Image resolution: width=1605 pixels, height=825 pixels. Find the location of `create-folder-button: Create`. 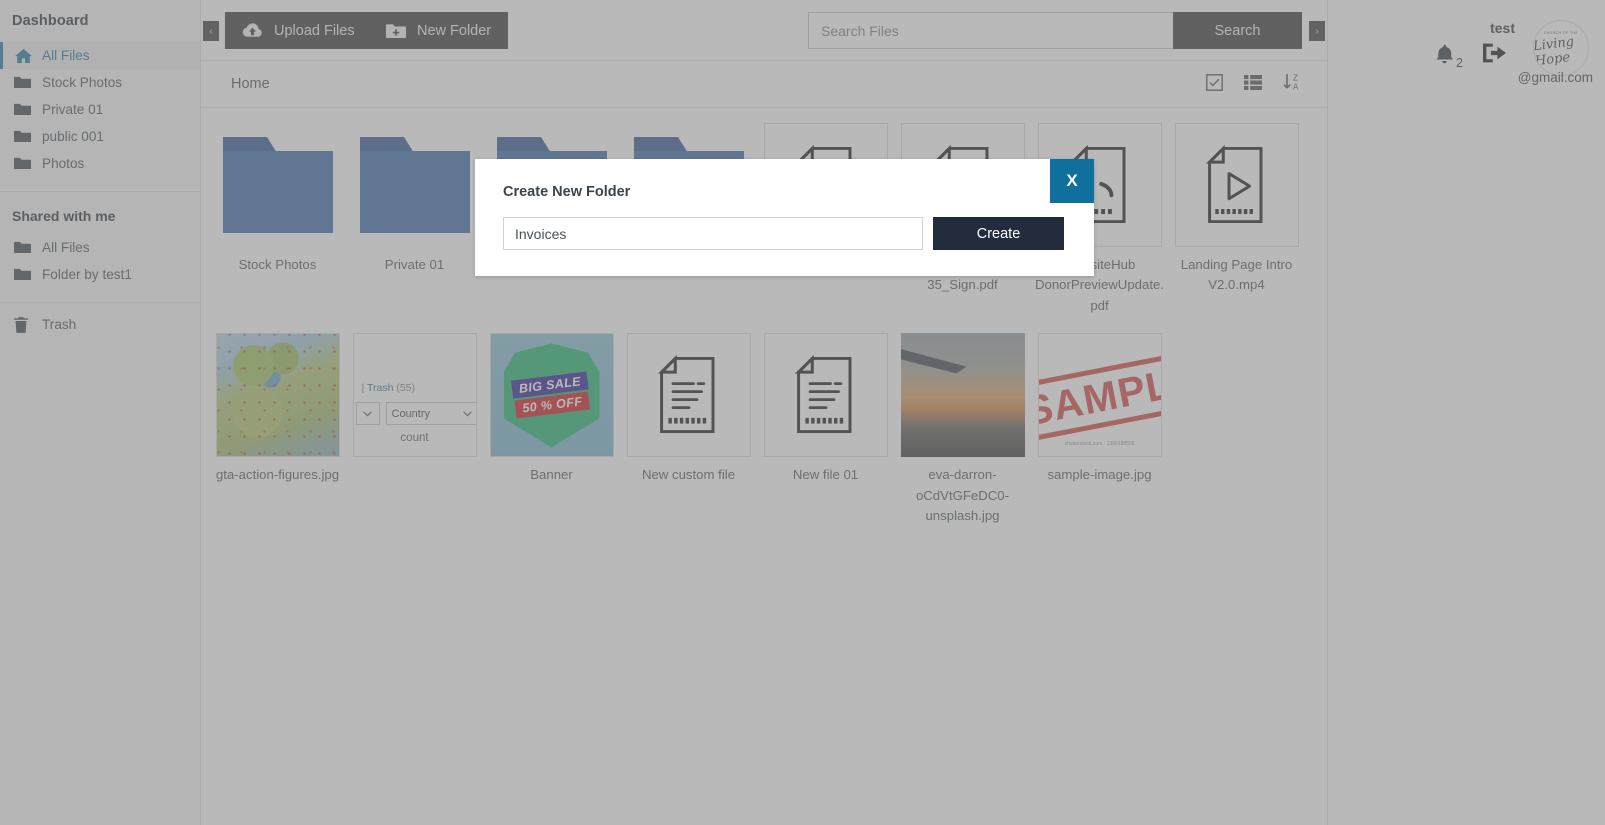

create-folder-button: Create is located at coordinates (998, 233).